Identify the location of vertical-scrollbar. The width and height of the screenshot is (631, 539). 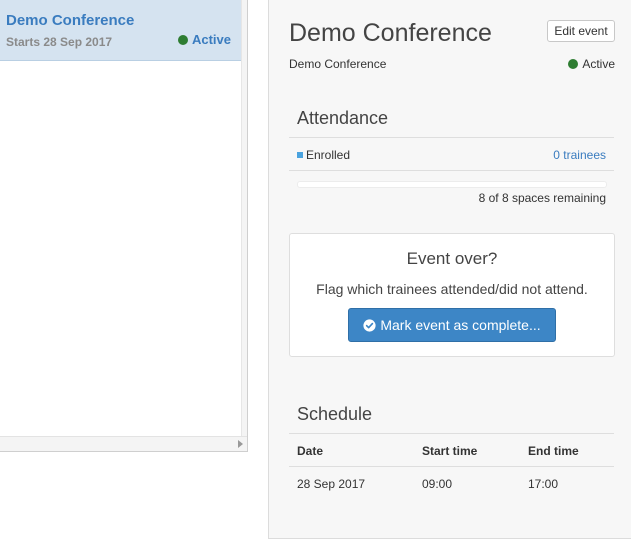
(244, 218).